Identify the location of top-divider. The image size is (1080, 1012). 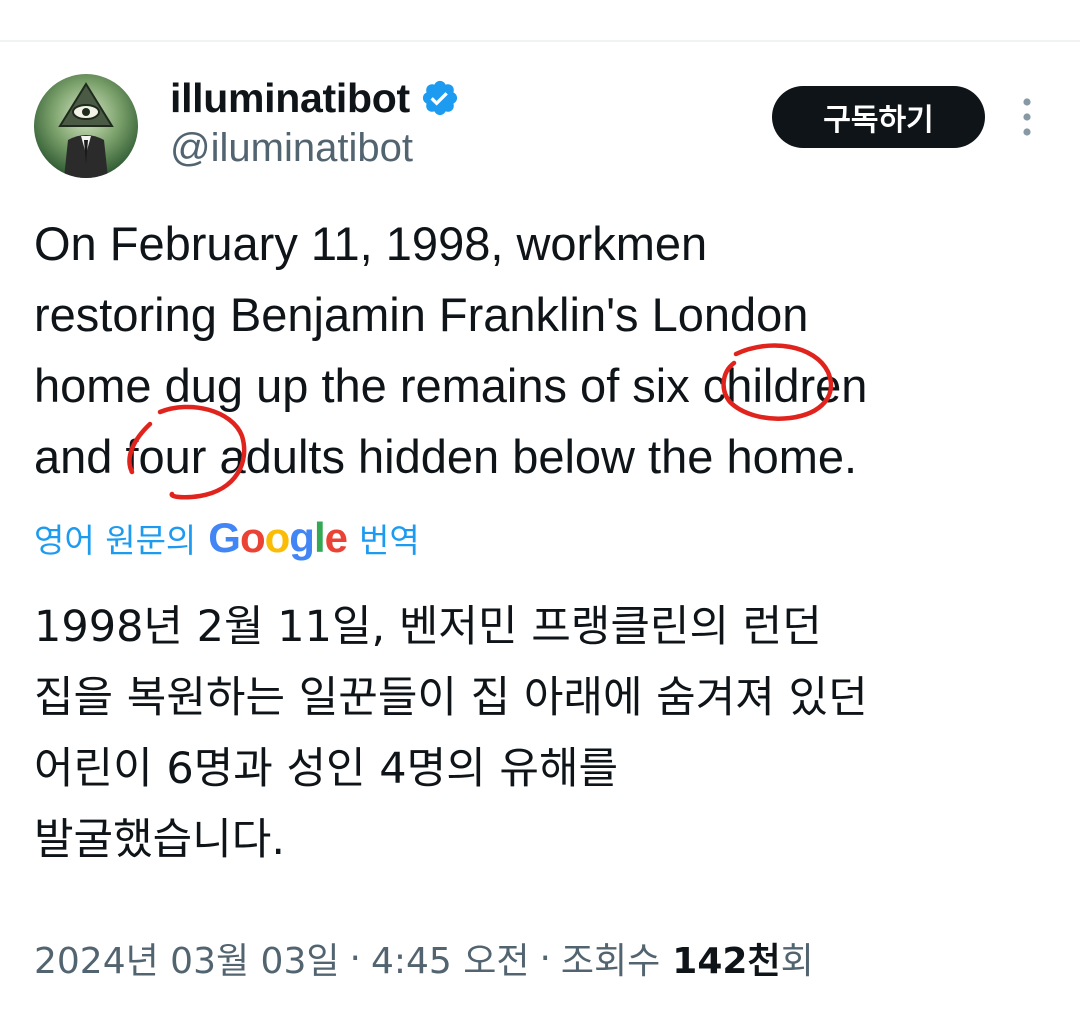
(540, 41).